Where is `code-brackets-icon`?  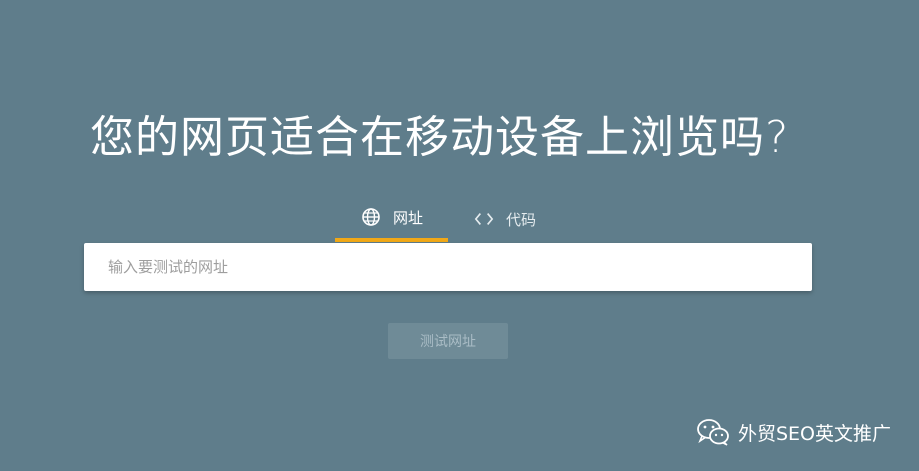
code-brackets-icon is located at coordinates (484, 219).